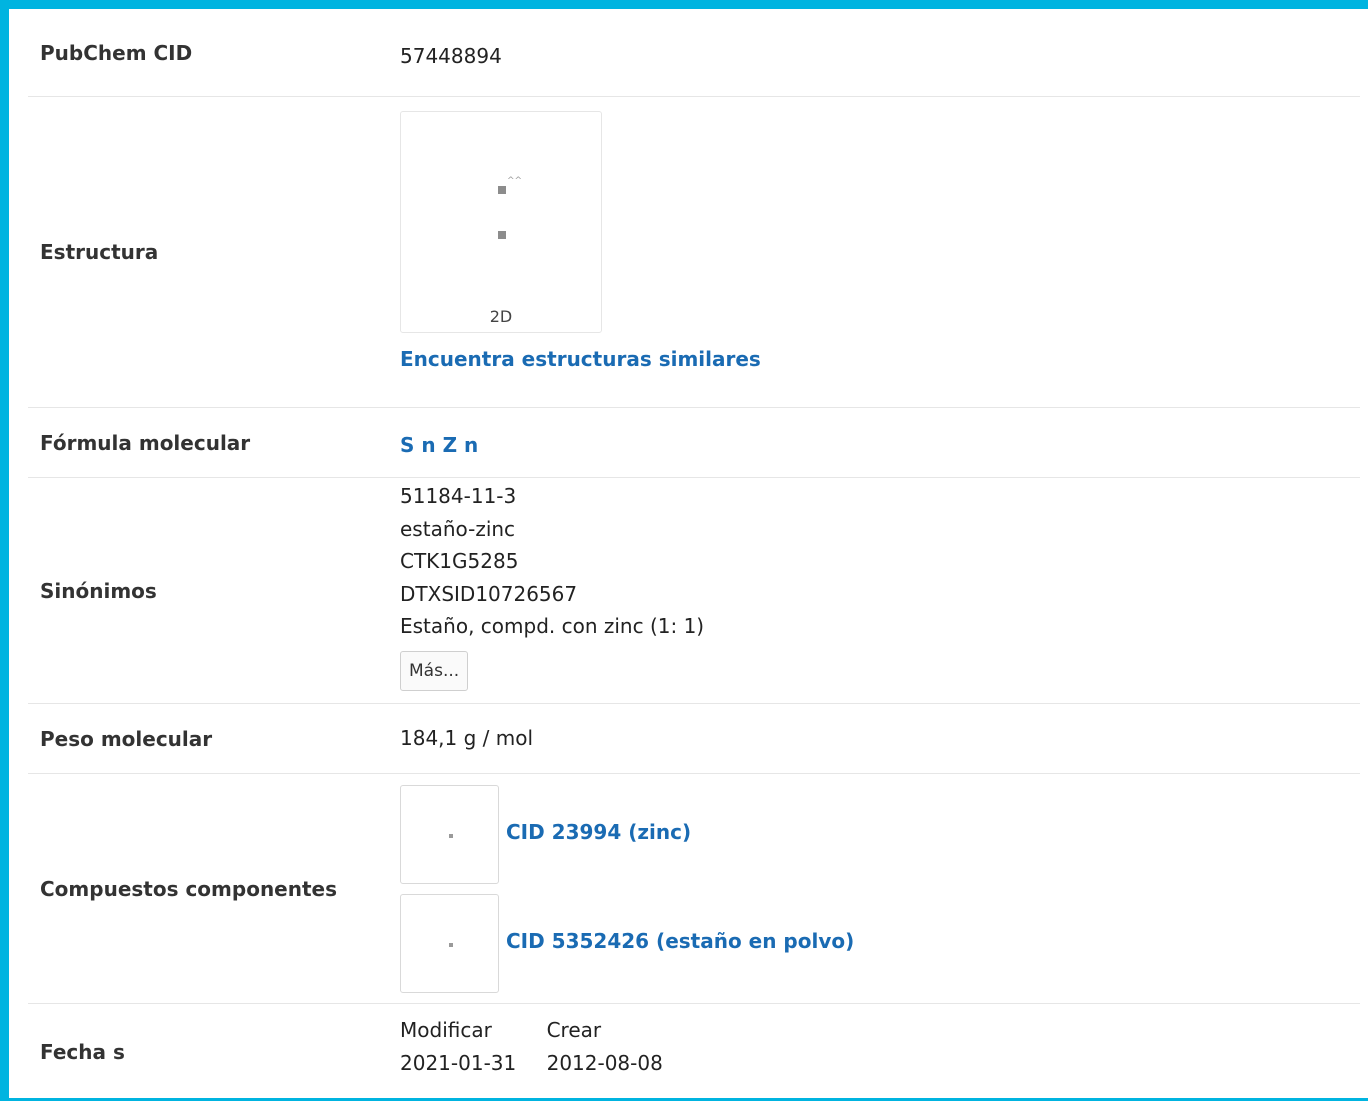 The height and width of the screenshot is (1101, 1368). I want to click on synonym-item: estaño-zinc, so click(458, 528).